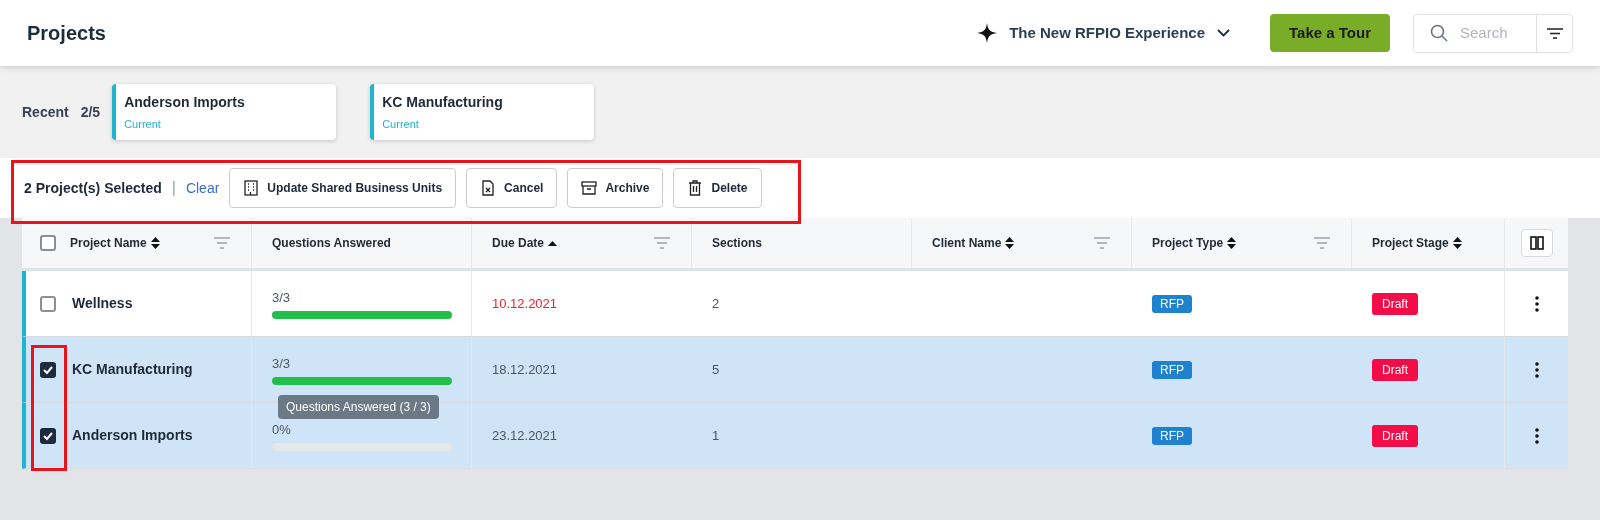 Image resolution: width=1600 pixels, height=520 pixels. I want to click on clear-link: Clear, so click(202, 188).